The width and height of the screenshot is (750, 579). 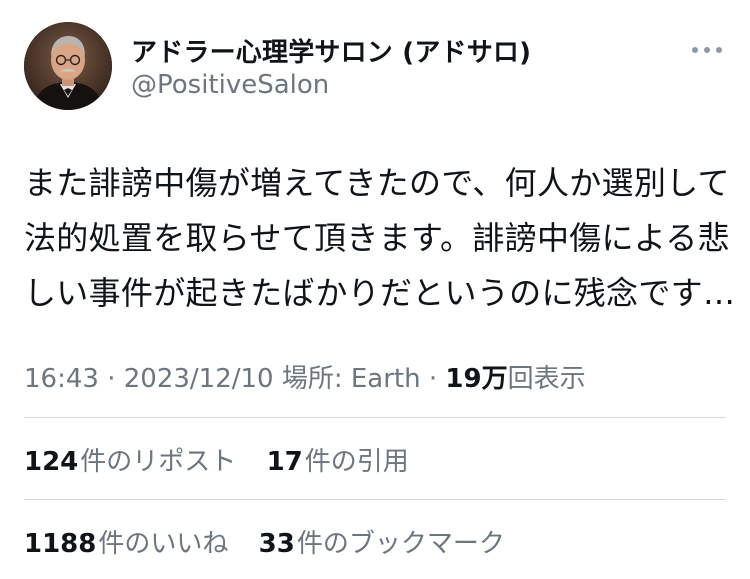 What do you see at coordinates (476, 379) in the screenshot?
I see `views-count: 19万` at bounding box center [476, 379].